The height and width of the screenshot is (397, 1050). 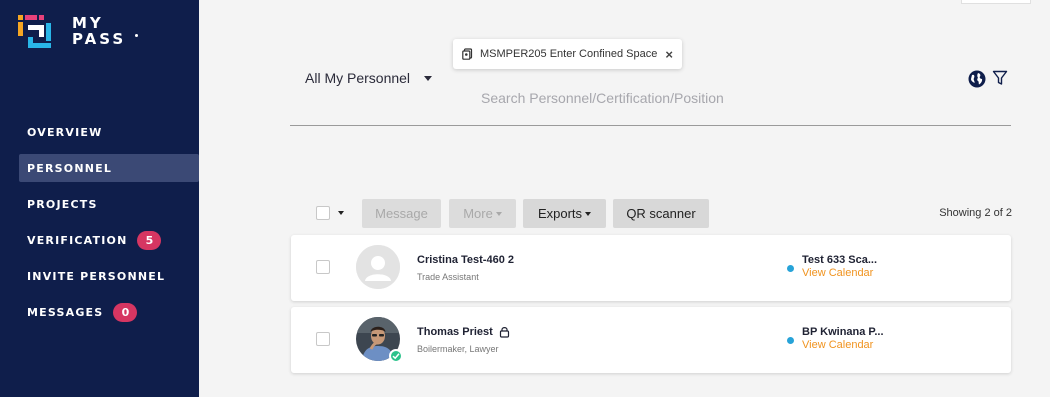 What do you see at coordinates (467, 54) in the screenshot?
I see `certificate-icon` at bounding box center [467, 54].